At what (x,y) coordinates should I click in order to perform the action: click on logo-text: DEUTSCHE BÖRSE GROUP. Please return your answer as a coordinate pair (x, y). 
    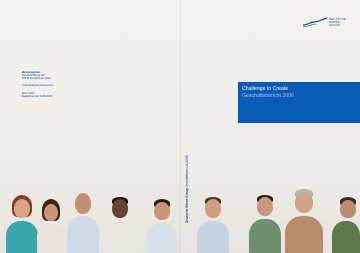
    Looking at the image, I should click on (340, 22).